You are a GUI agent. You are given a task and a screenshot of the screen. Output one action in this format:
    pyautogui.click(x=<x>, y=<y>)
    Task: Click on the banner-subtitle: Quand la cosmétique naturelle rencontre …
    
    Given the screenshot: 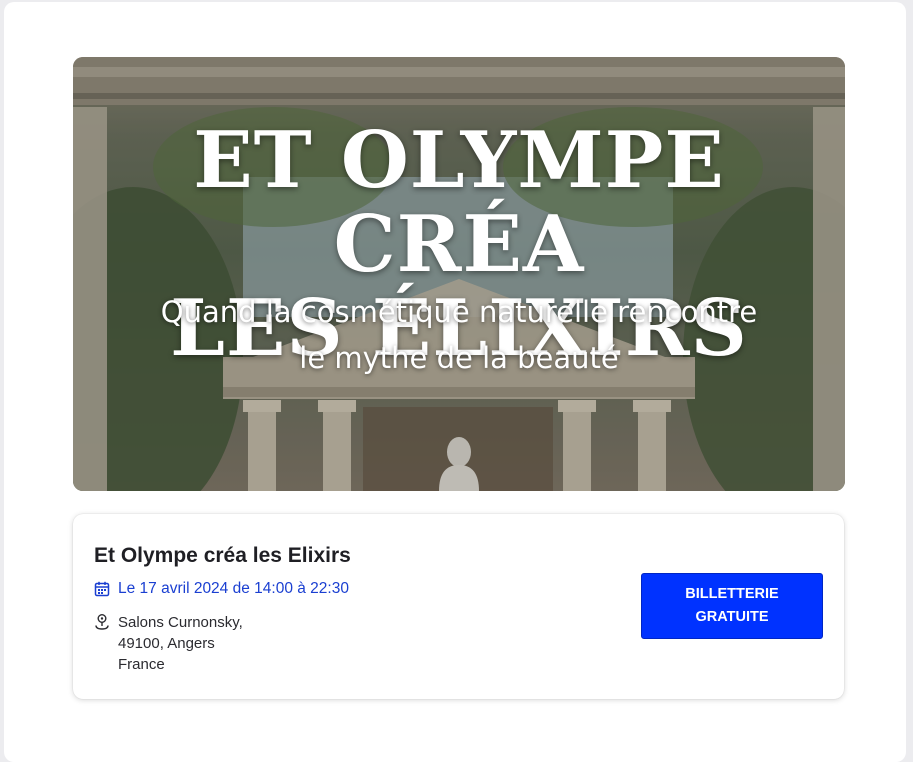 What is the action you would take?
    pyautogui.click(x=459, y=335)
    